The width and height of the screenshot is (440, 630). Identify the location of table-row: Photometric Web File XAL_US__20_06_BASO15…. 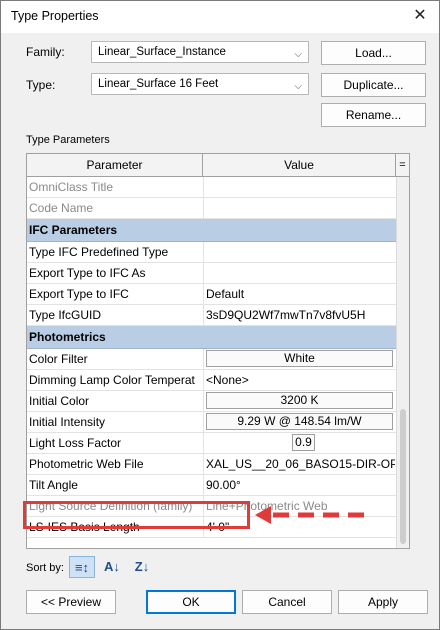
(211, 464).